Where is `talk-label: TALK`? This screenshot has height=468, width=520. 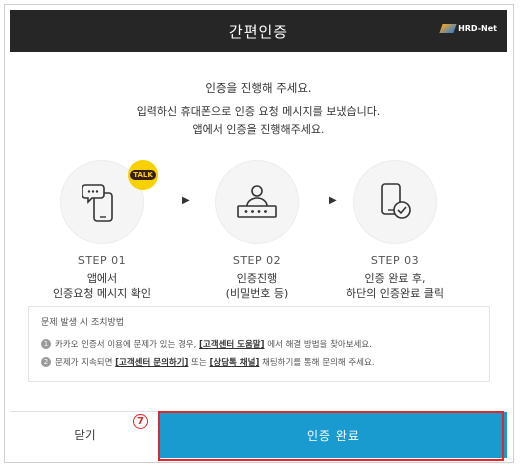
talk-label: TALK is located at coordinates (143, 175).